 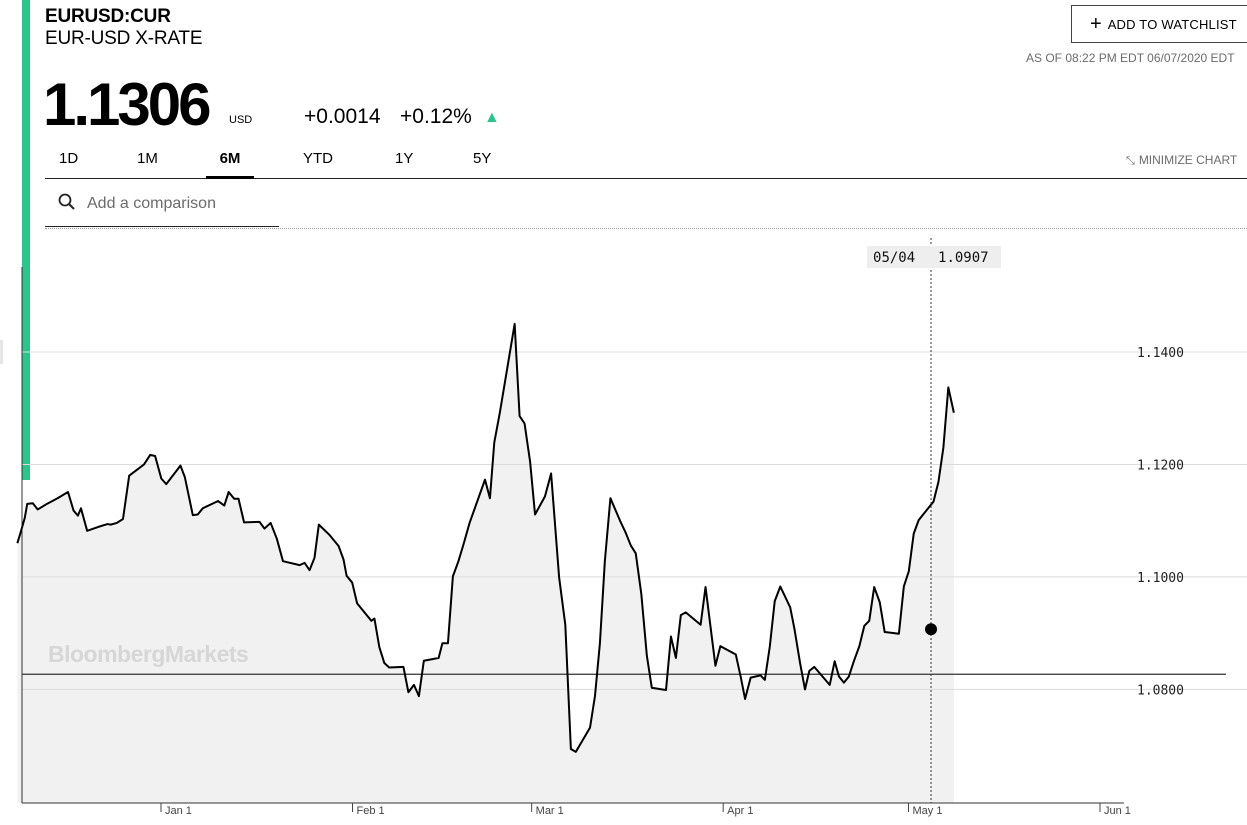 I want to click on bloomberg-markets-logo: BloombergMarkets, so click(x=148, y=654).